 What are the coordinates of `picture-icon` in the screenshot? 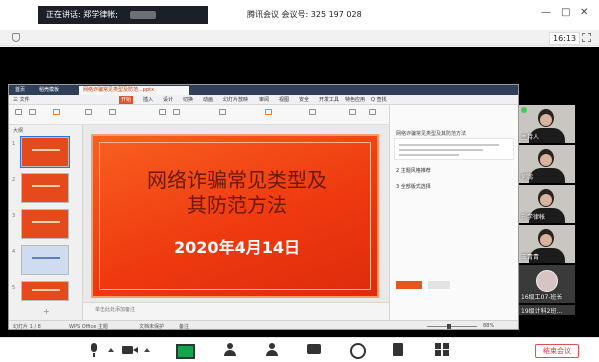 It's located at (372, 112).